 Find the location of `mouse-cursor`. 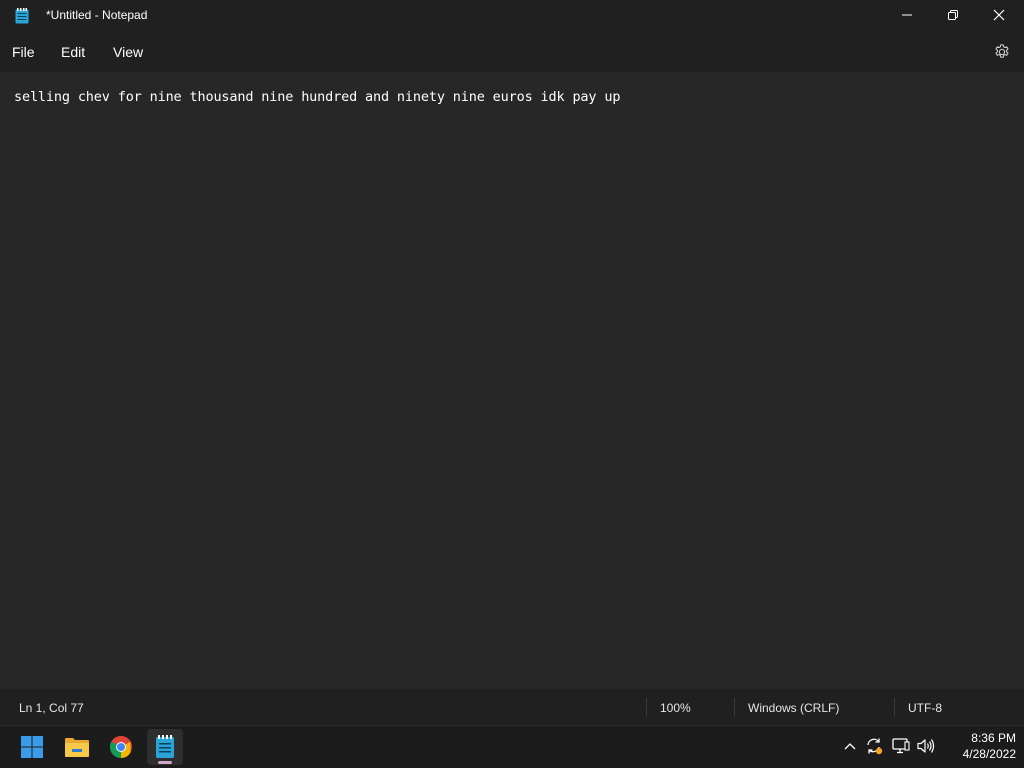

mouse-cursor is located at coordinates (327, 765).